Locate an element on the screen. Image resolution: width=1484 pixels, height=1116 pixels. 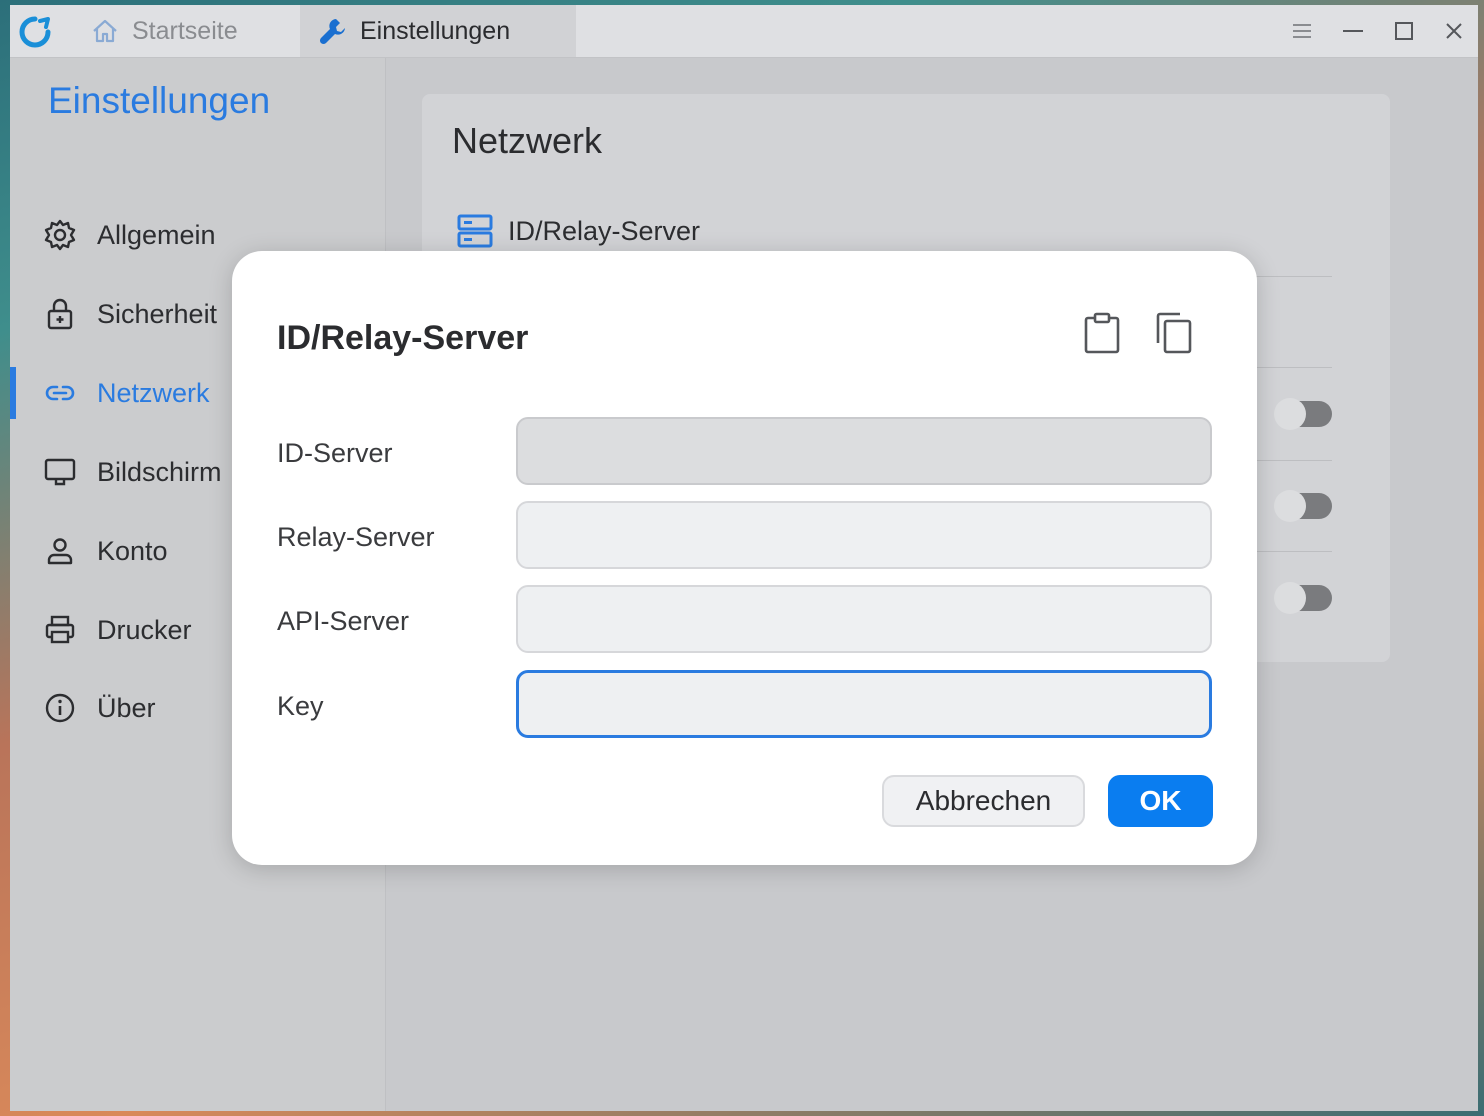
tab-home: Startseite is located at coordinates (195, 31).